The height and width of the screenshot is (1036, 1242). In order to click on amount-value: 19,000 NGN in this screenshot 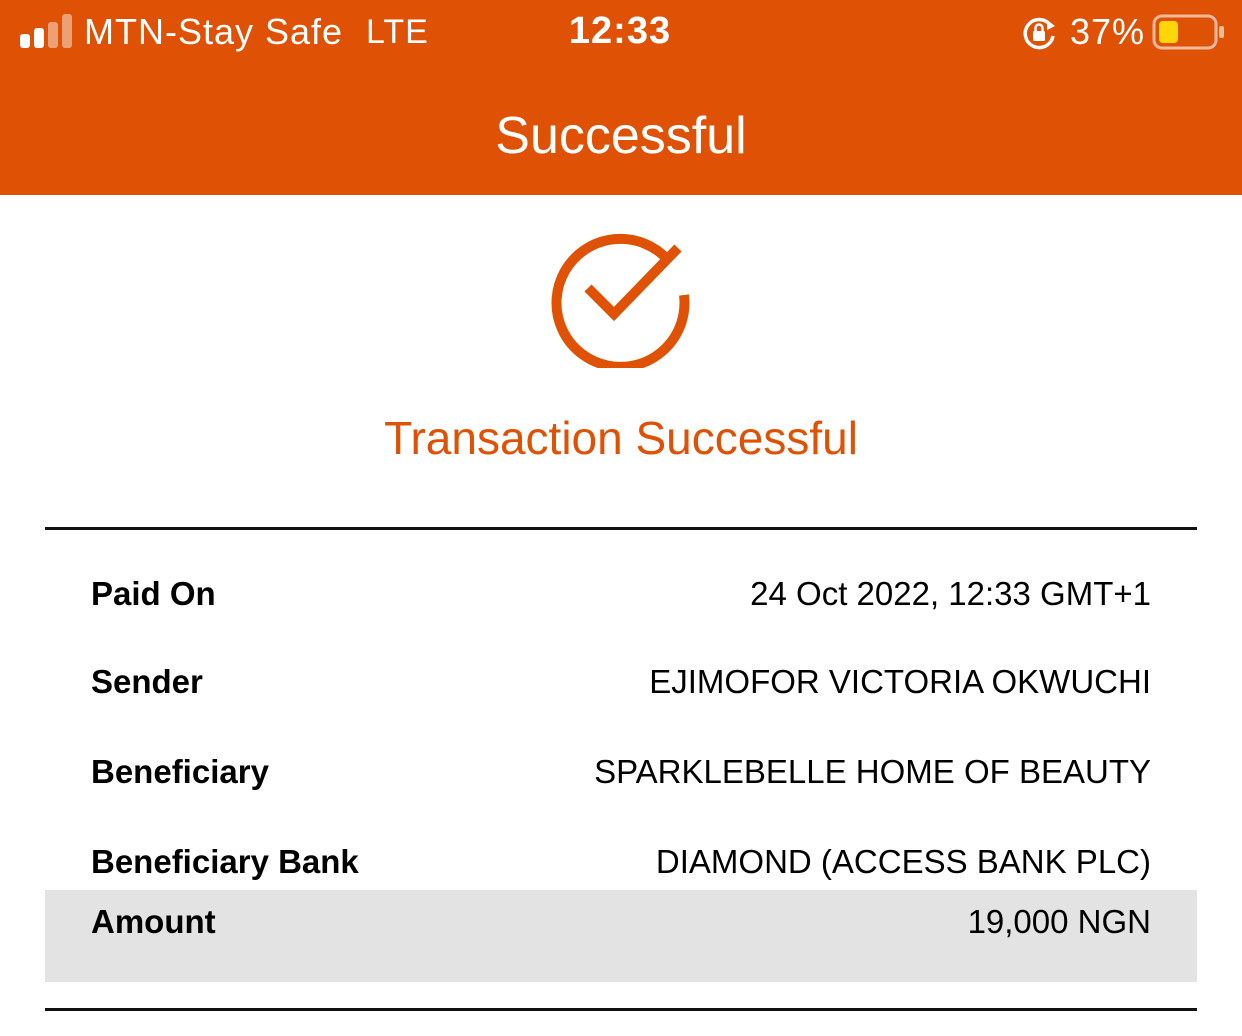, I will do `click(1059, 921)`.